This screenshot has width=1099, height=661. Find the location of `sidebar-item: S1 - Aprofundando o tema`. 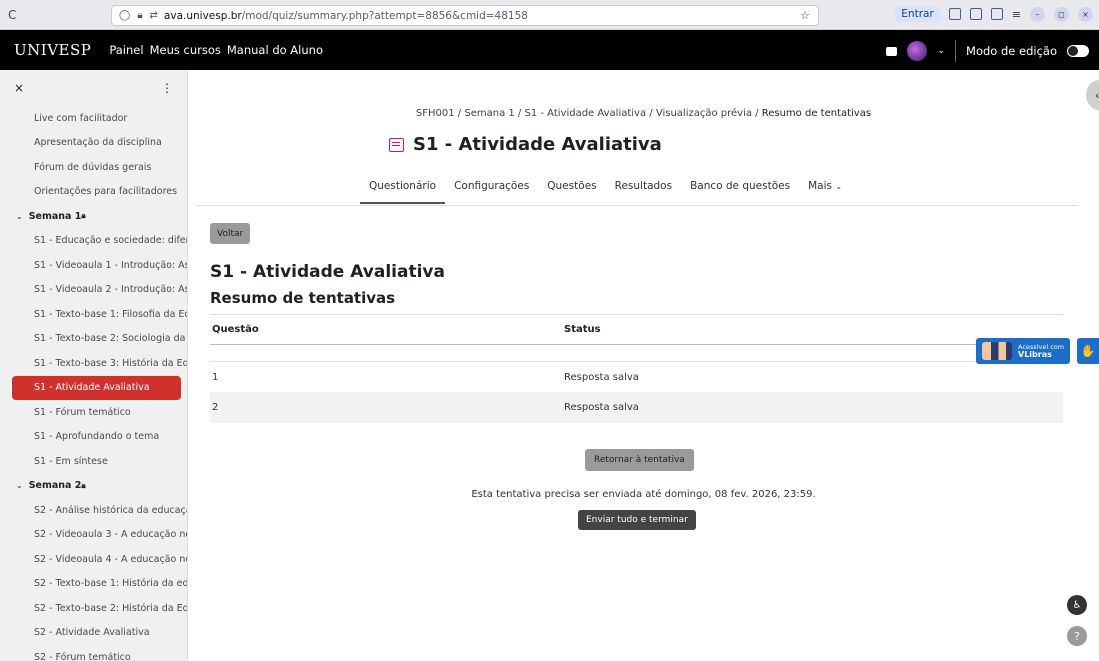

sidebar-item: S1 - Aprofundando o tema is located at coordinates (93, 437).